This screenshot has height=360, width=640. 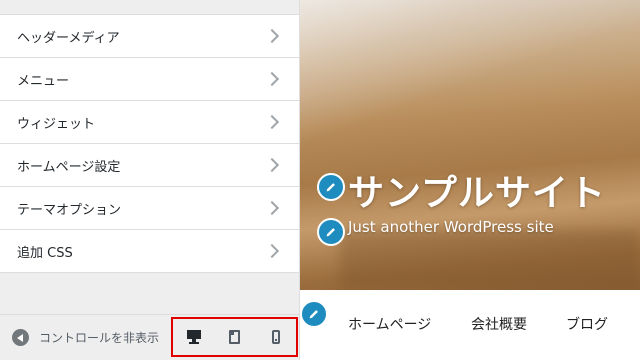 What do you see at coordinates (314, 314) in the screenshot?
I see `edit-menu-pencil-icon` at bounding box center [314, 314].